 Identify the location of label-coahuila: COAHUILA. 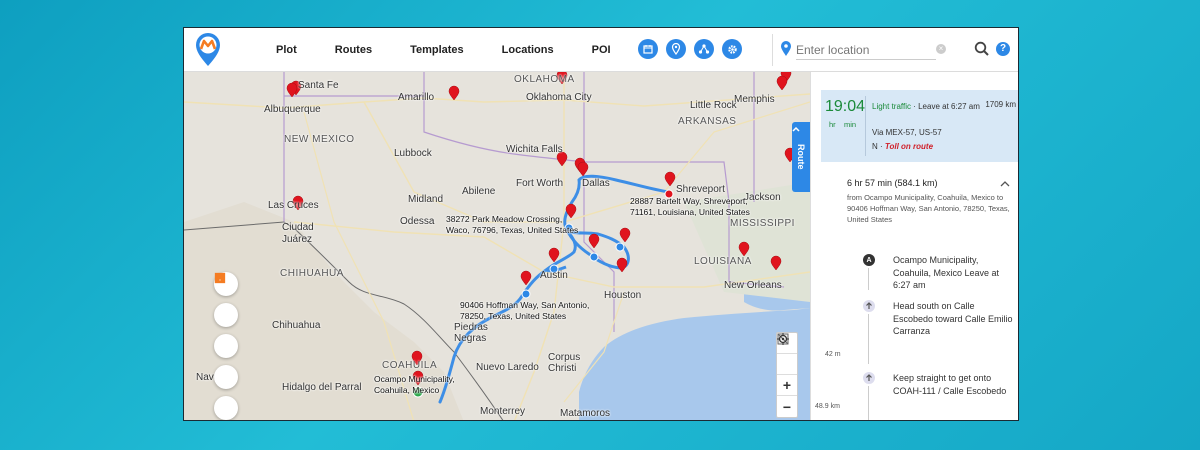
(410, 365).